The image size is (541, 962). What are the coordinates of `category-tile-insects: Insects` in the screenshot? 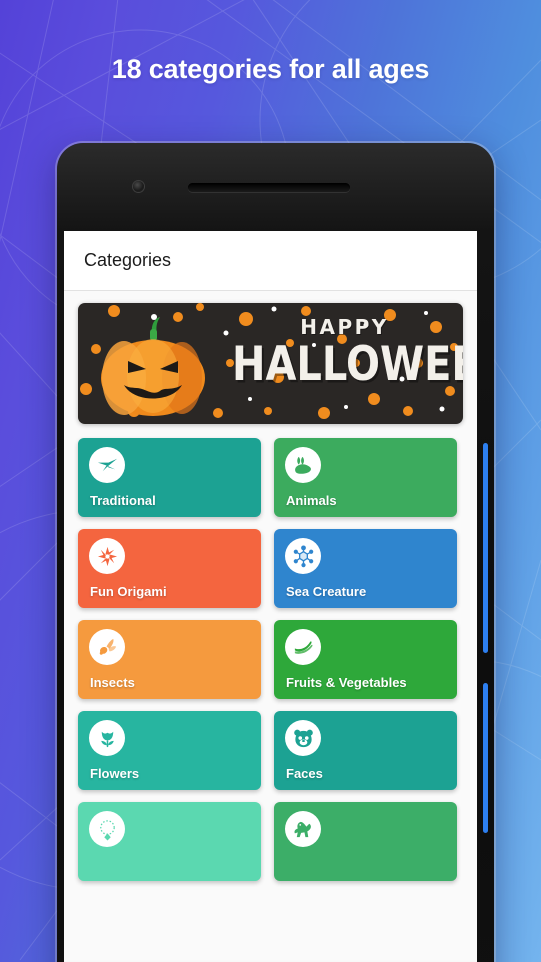 It's located at (169, 659).